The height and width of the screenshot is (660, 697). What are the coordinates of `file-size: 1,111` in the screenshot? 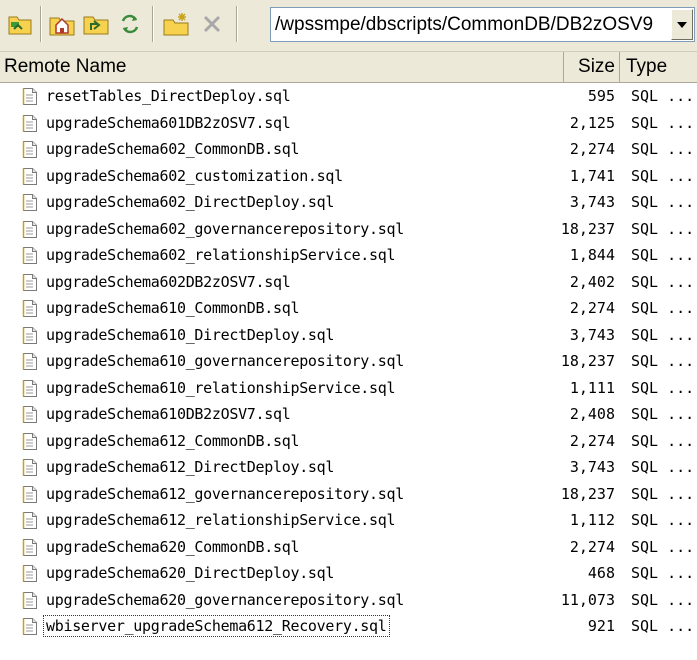 It's located at (592, 387).